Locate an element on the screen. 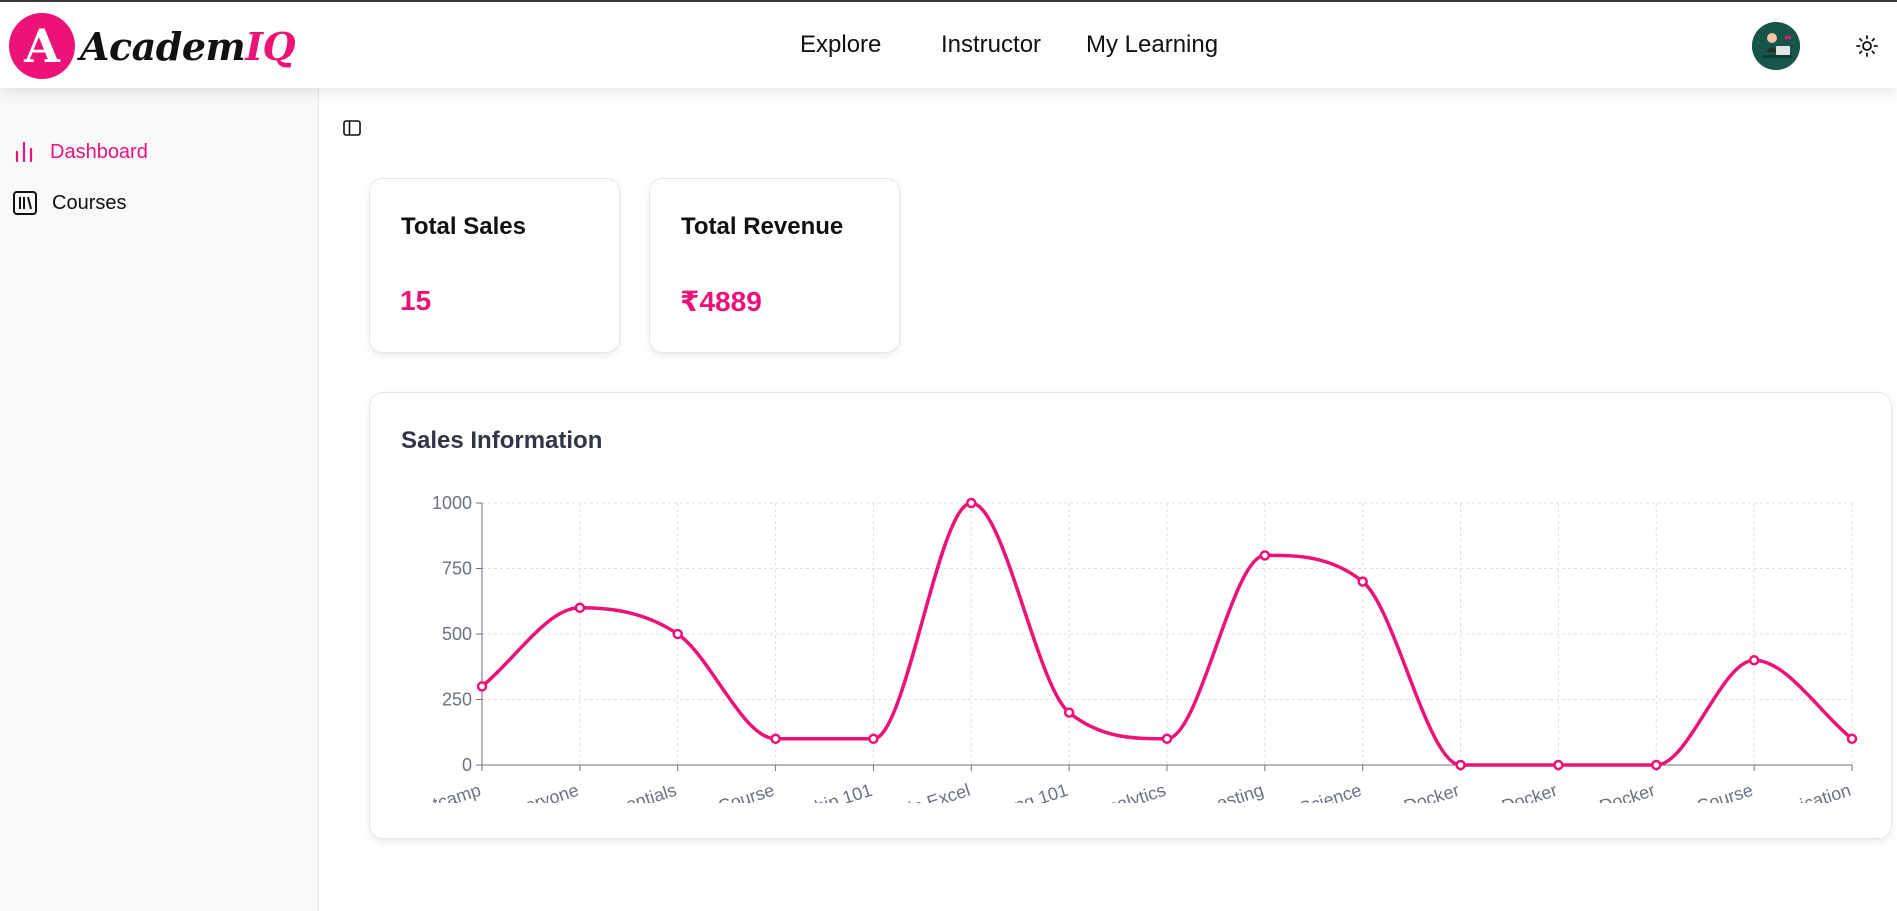 The width and height of the screenshot is (1897, 911). sidebar-item-dashboard: Dashboard is located at coordinates (80, 152).